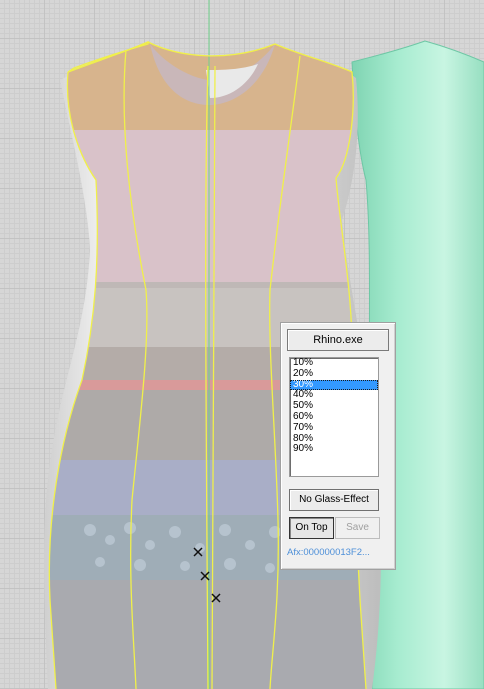 This screenshot has height=689, width=484. I want to click on opacity-option: 20%, so click(334, 374).